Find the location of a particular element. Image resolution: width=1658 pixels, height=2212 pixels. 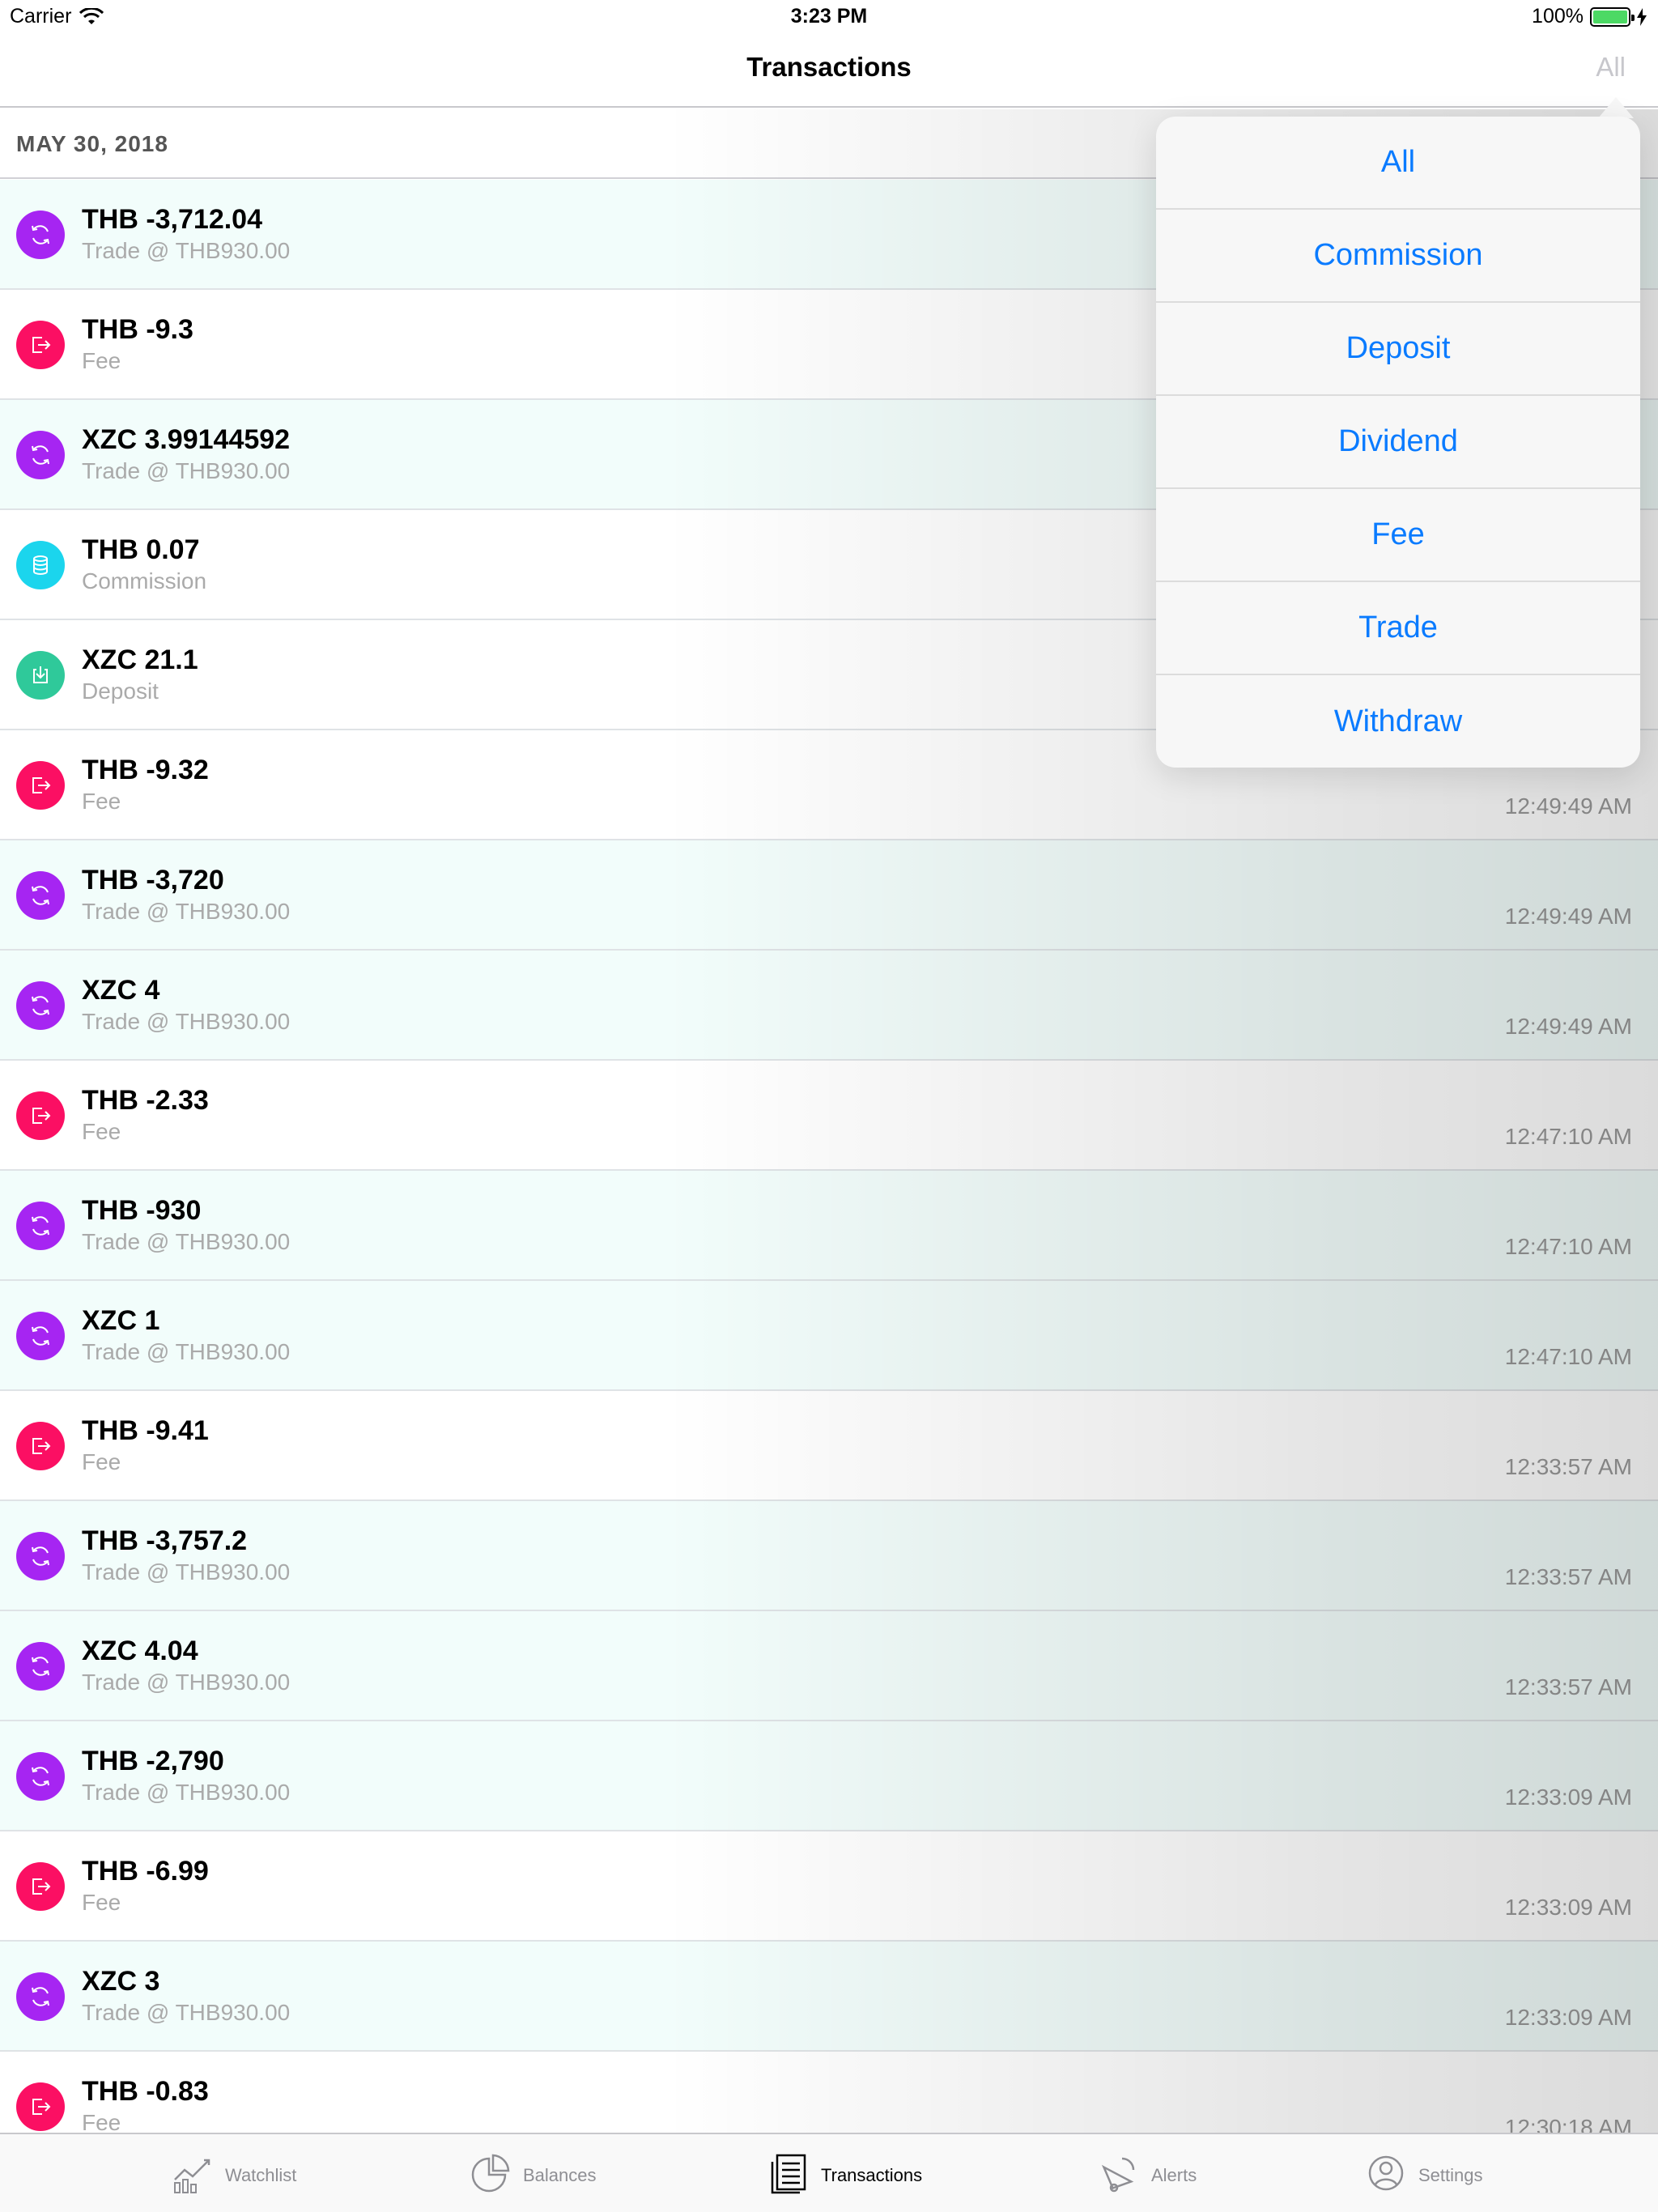

popover-arrow is located at coordinates (1616, 108).